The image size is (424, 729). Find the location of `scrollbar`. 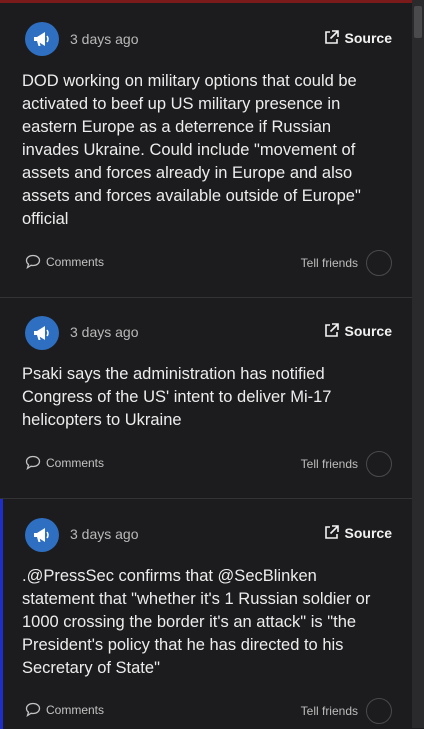

scrollbar is located at coordinates (418, 364).